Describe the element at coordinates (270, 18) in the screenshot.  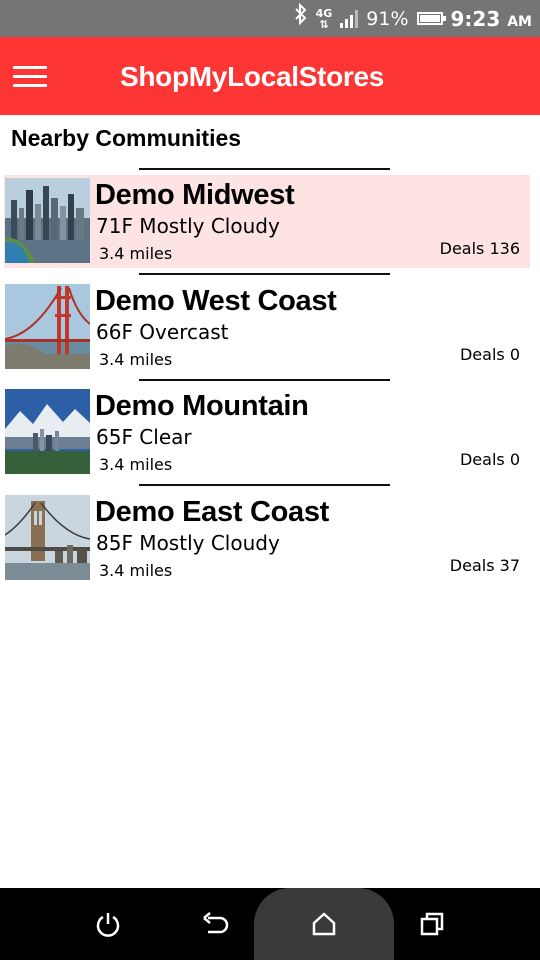
I see `status-bar: 4G ⇅ 91% 9:23 AM` at that location.